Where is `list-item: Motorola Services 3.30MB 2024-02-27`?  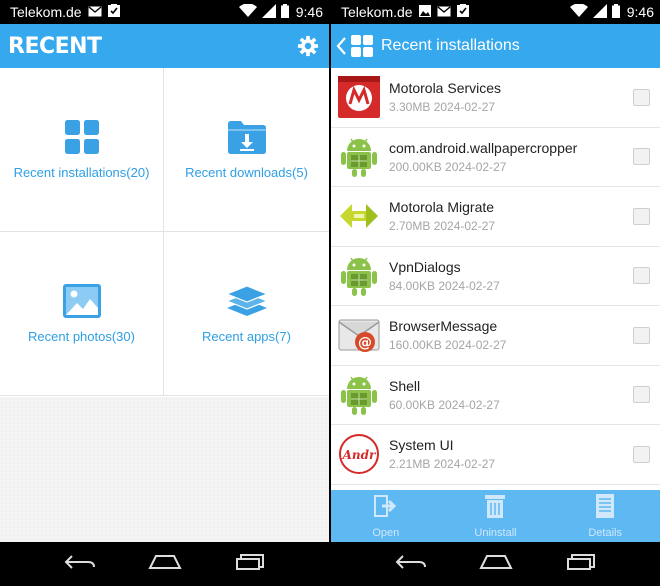
list-item: Motorola Services 3.30MB 2024-02-27 is located at coordinates (495, 98).